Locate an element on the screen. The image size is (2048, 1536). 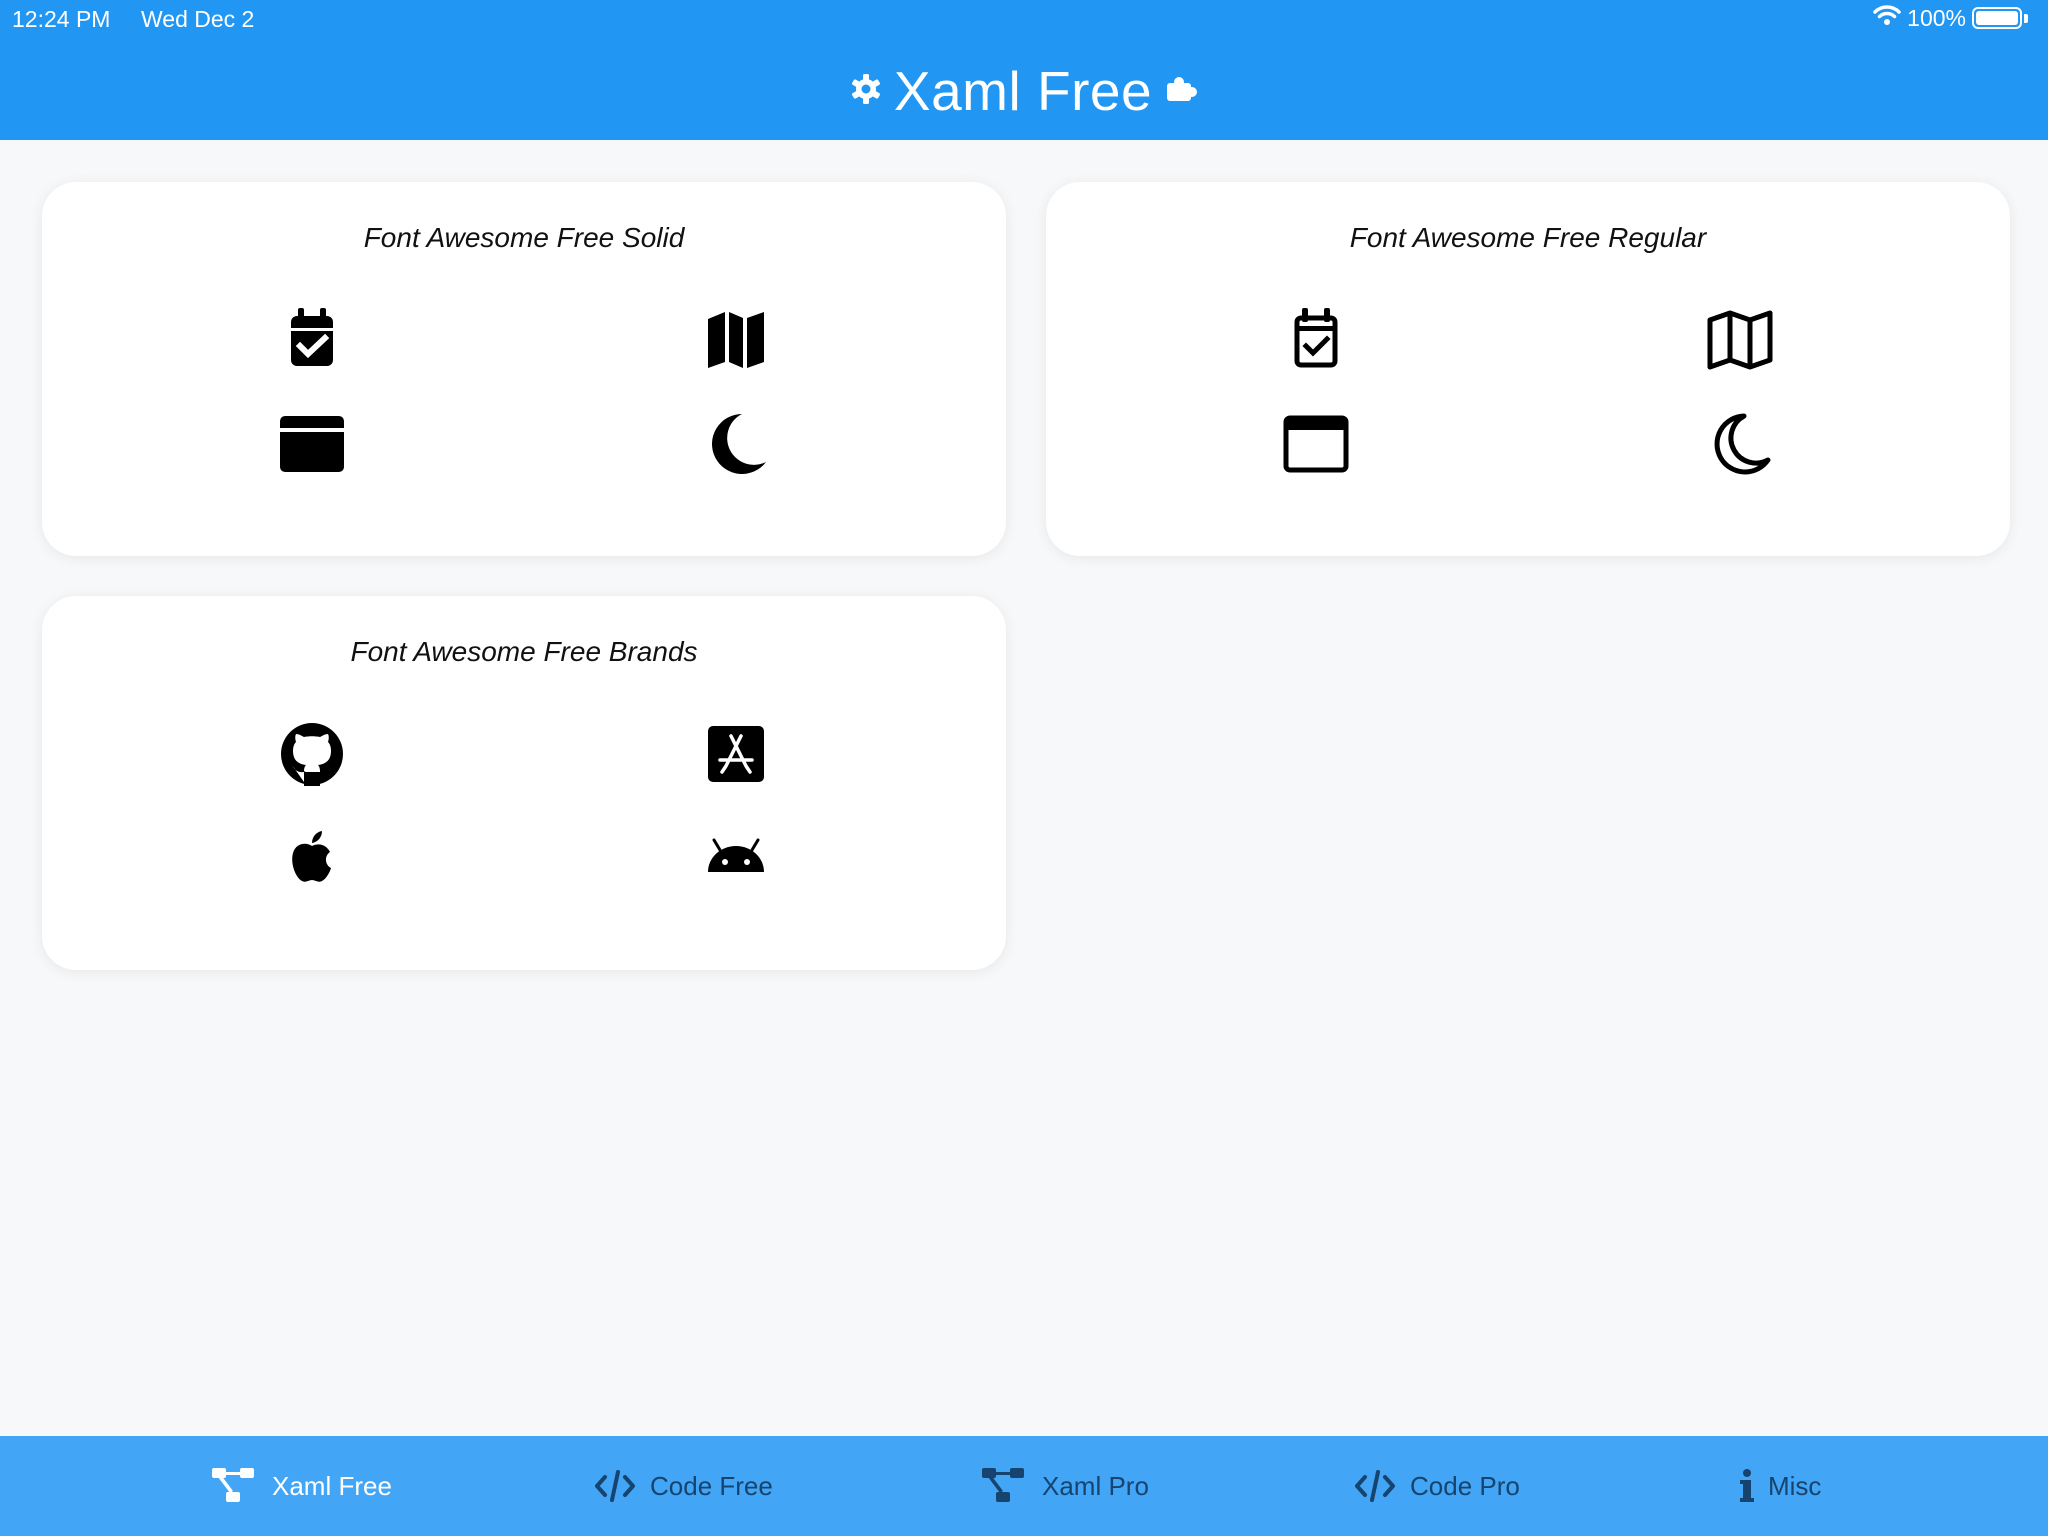
info-icon is located at coordinates (1747, 1486).